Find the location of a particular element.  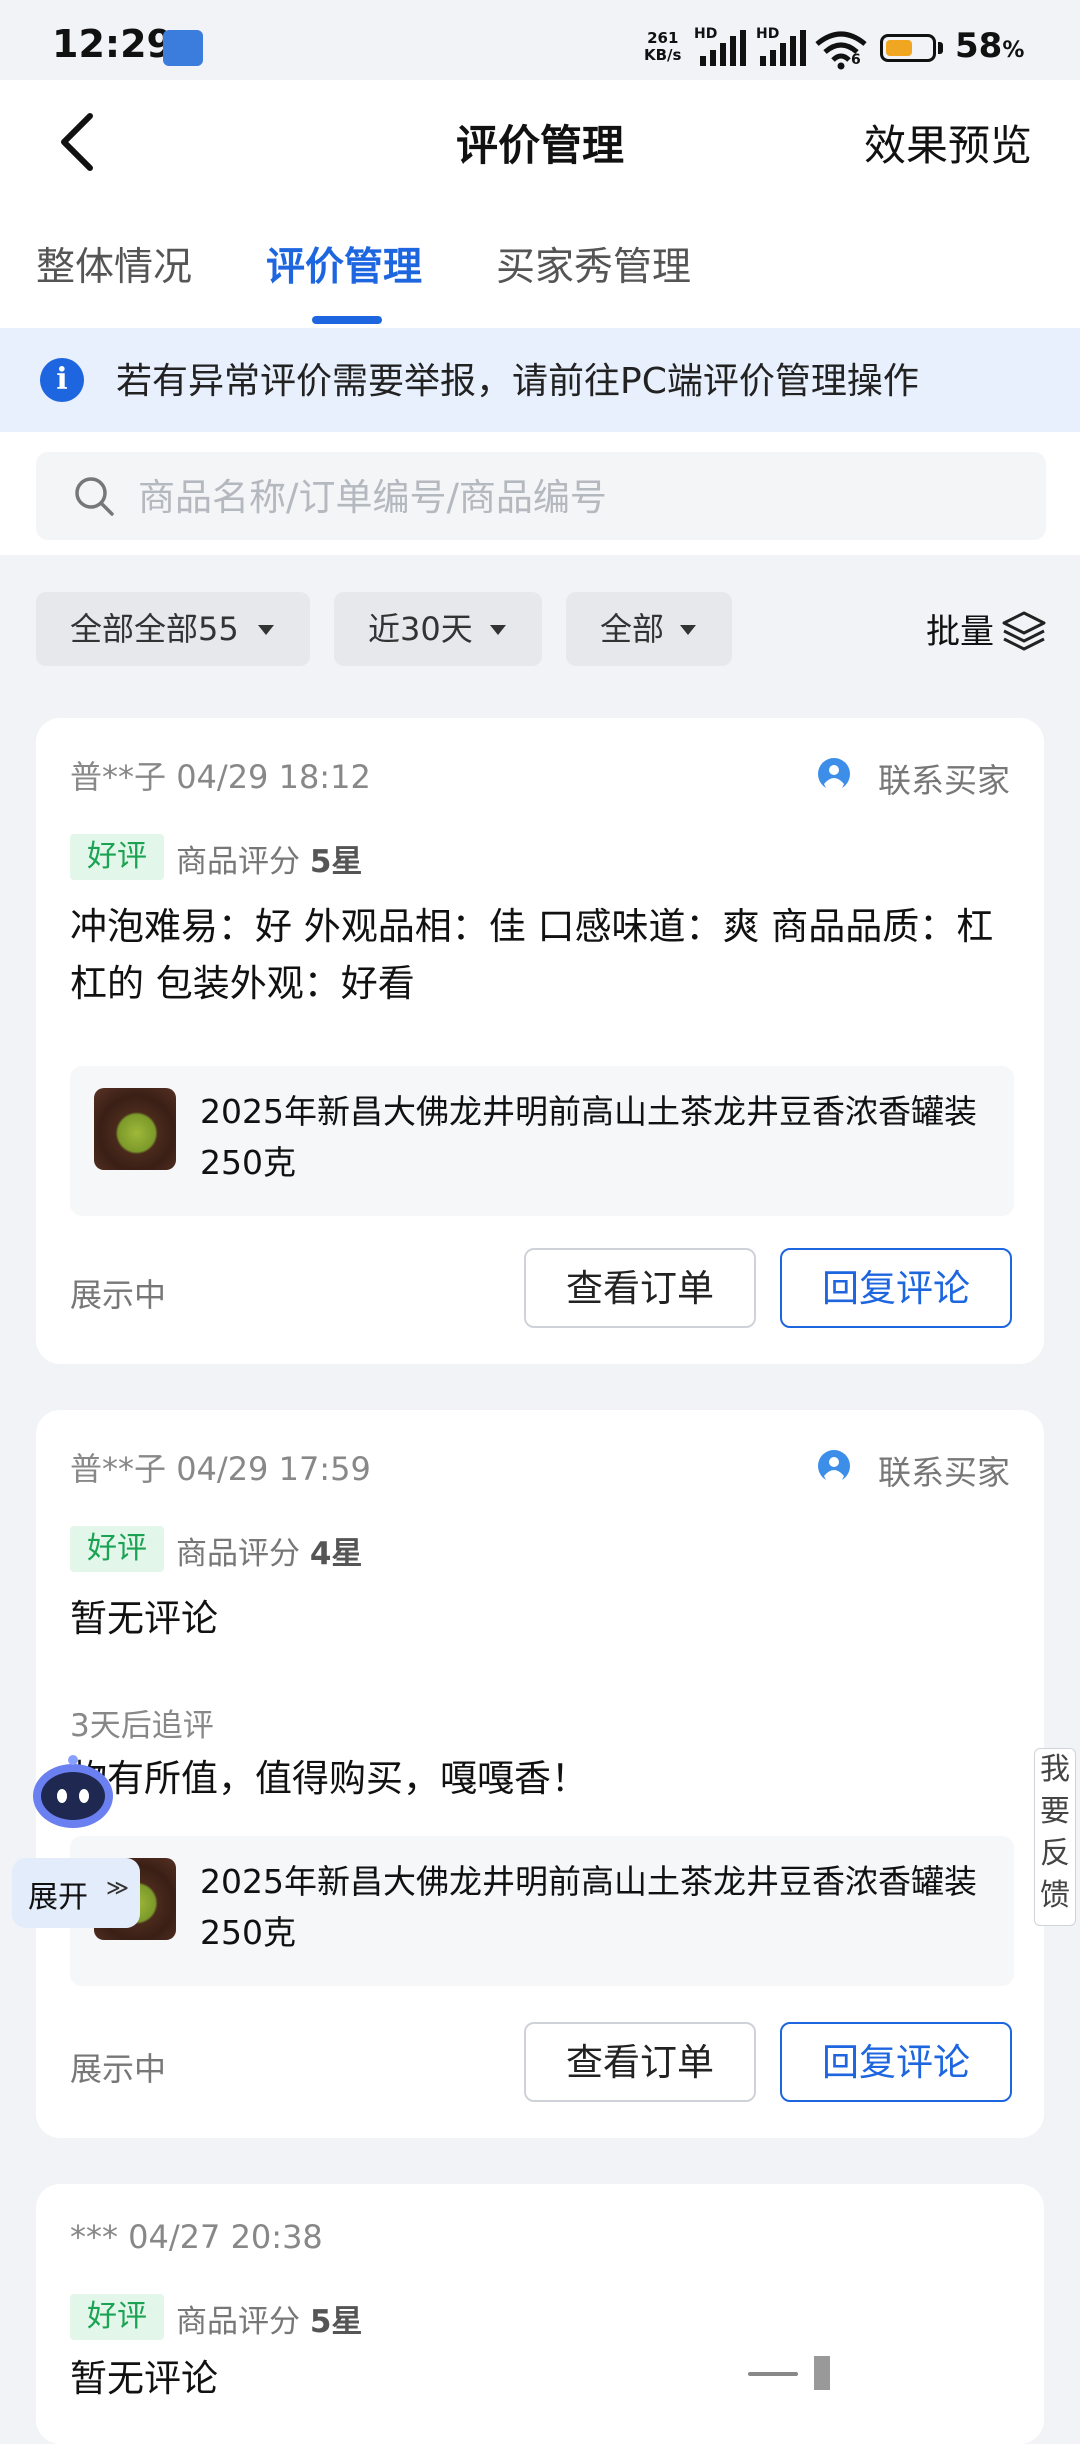

review-meta: 普**子 04/29 18:12 is located at coordinates (220, 775).